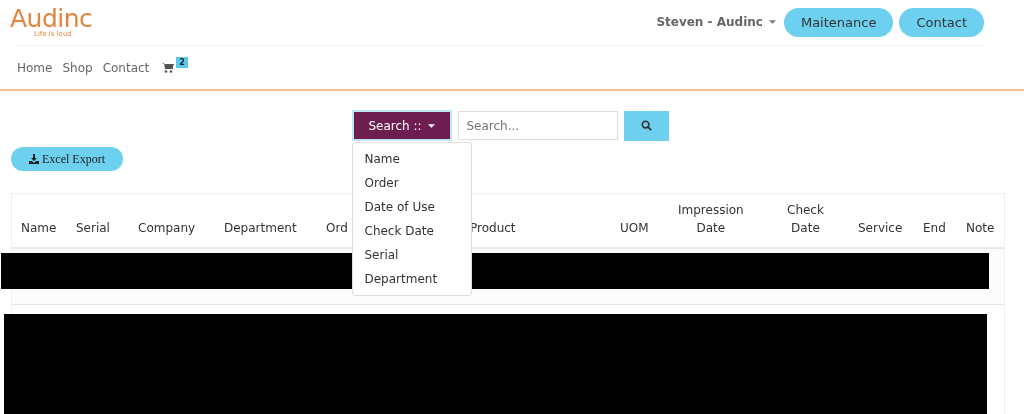 The image size is (1024, 414). What do you see at coordinates (411, 231) in the screenshot?
I see `dropdown-option: Check Date` at bounding box center [411, 231].